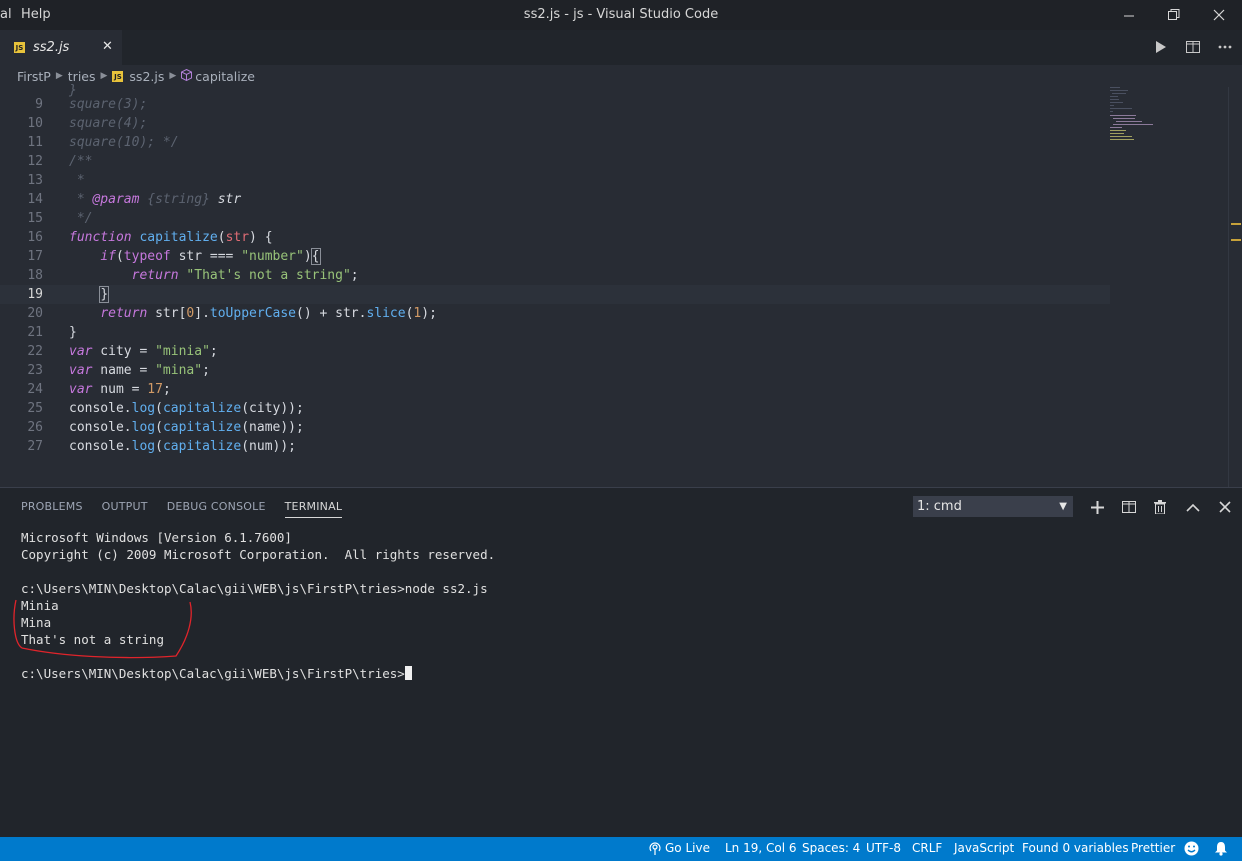 Image resolution: width=1242 pixels, height=861 pixels. I want to click on tab-label: ss2.js, so click(51, 47).